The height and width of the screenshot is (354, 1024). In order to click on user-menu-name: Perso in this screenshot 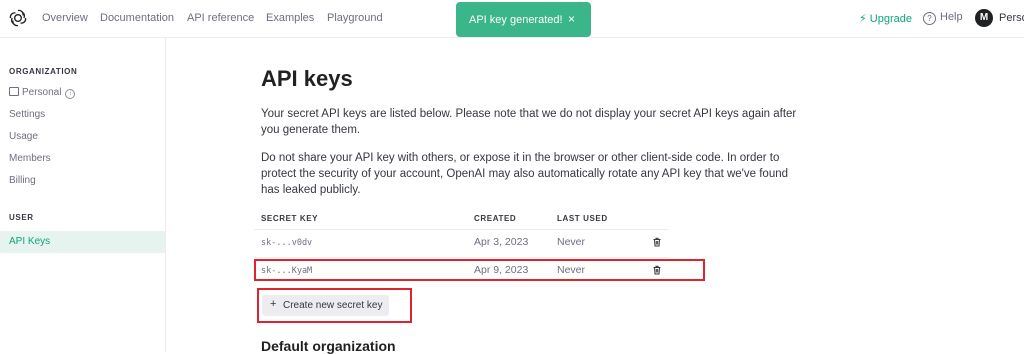, I will do `click(1011, 18)`.